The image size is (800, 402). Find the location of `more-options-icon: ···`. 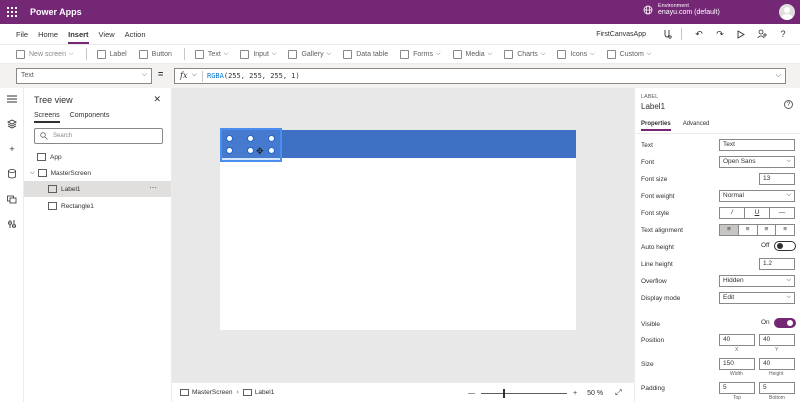

more-options-icon: ··· is located at coordinates (153, 187).